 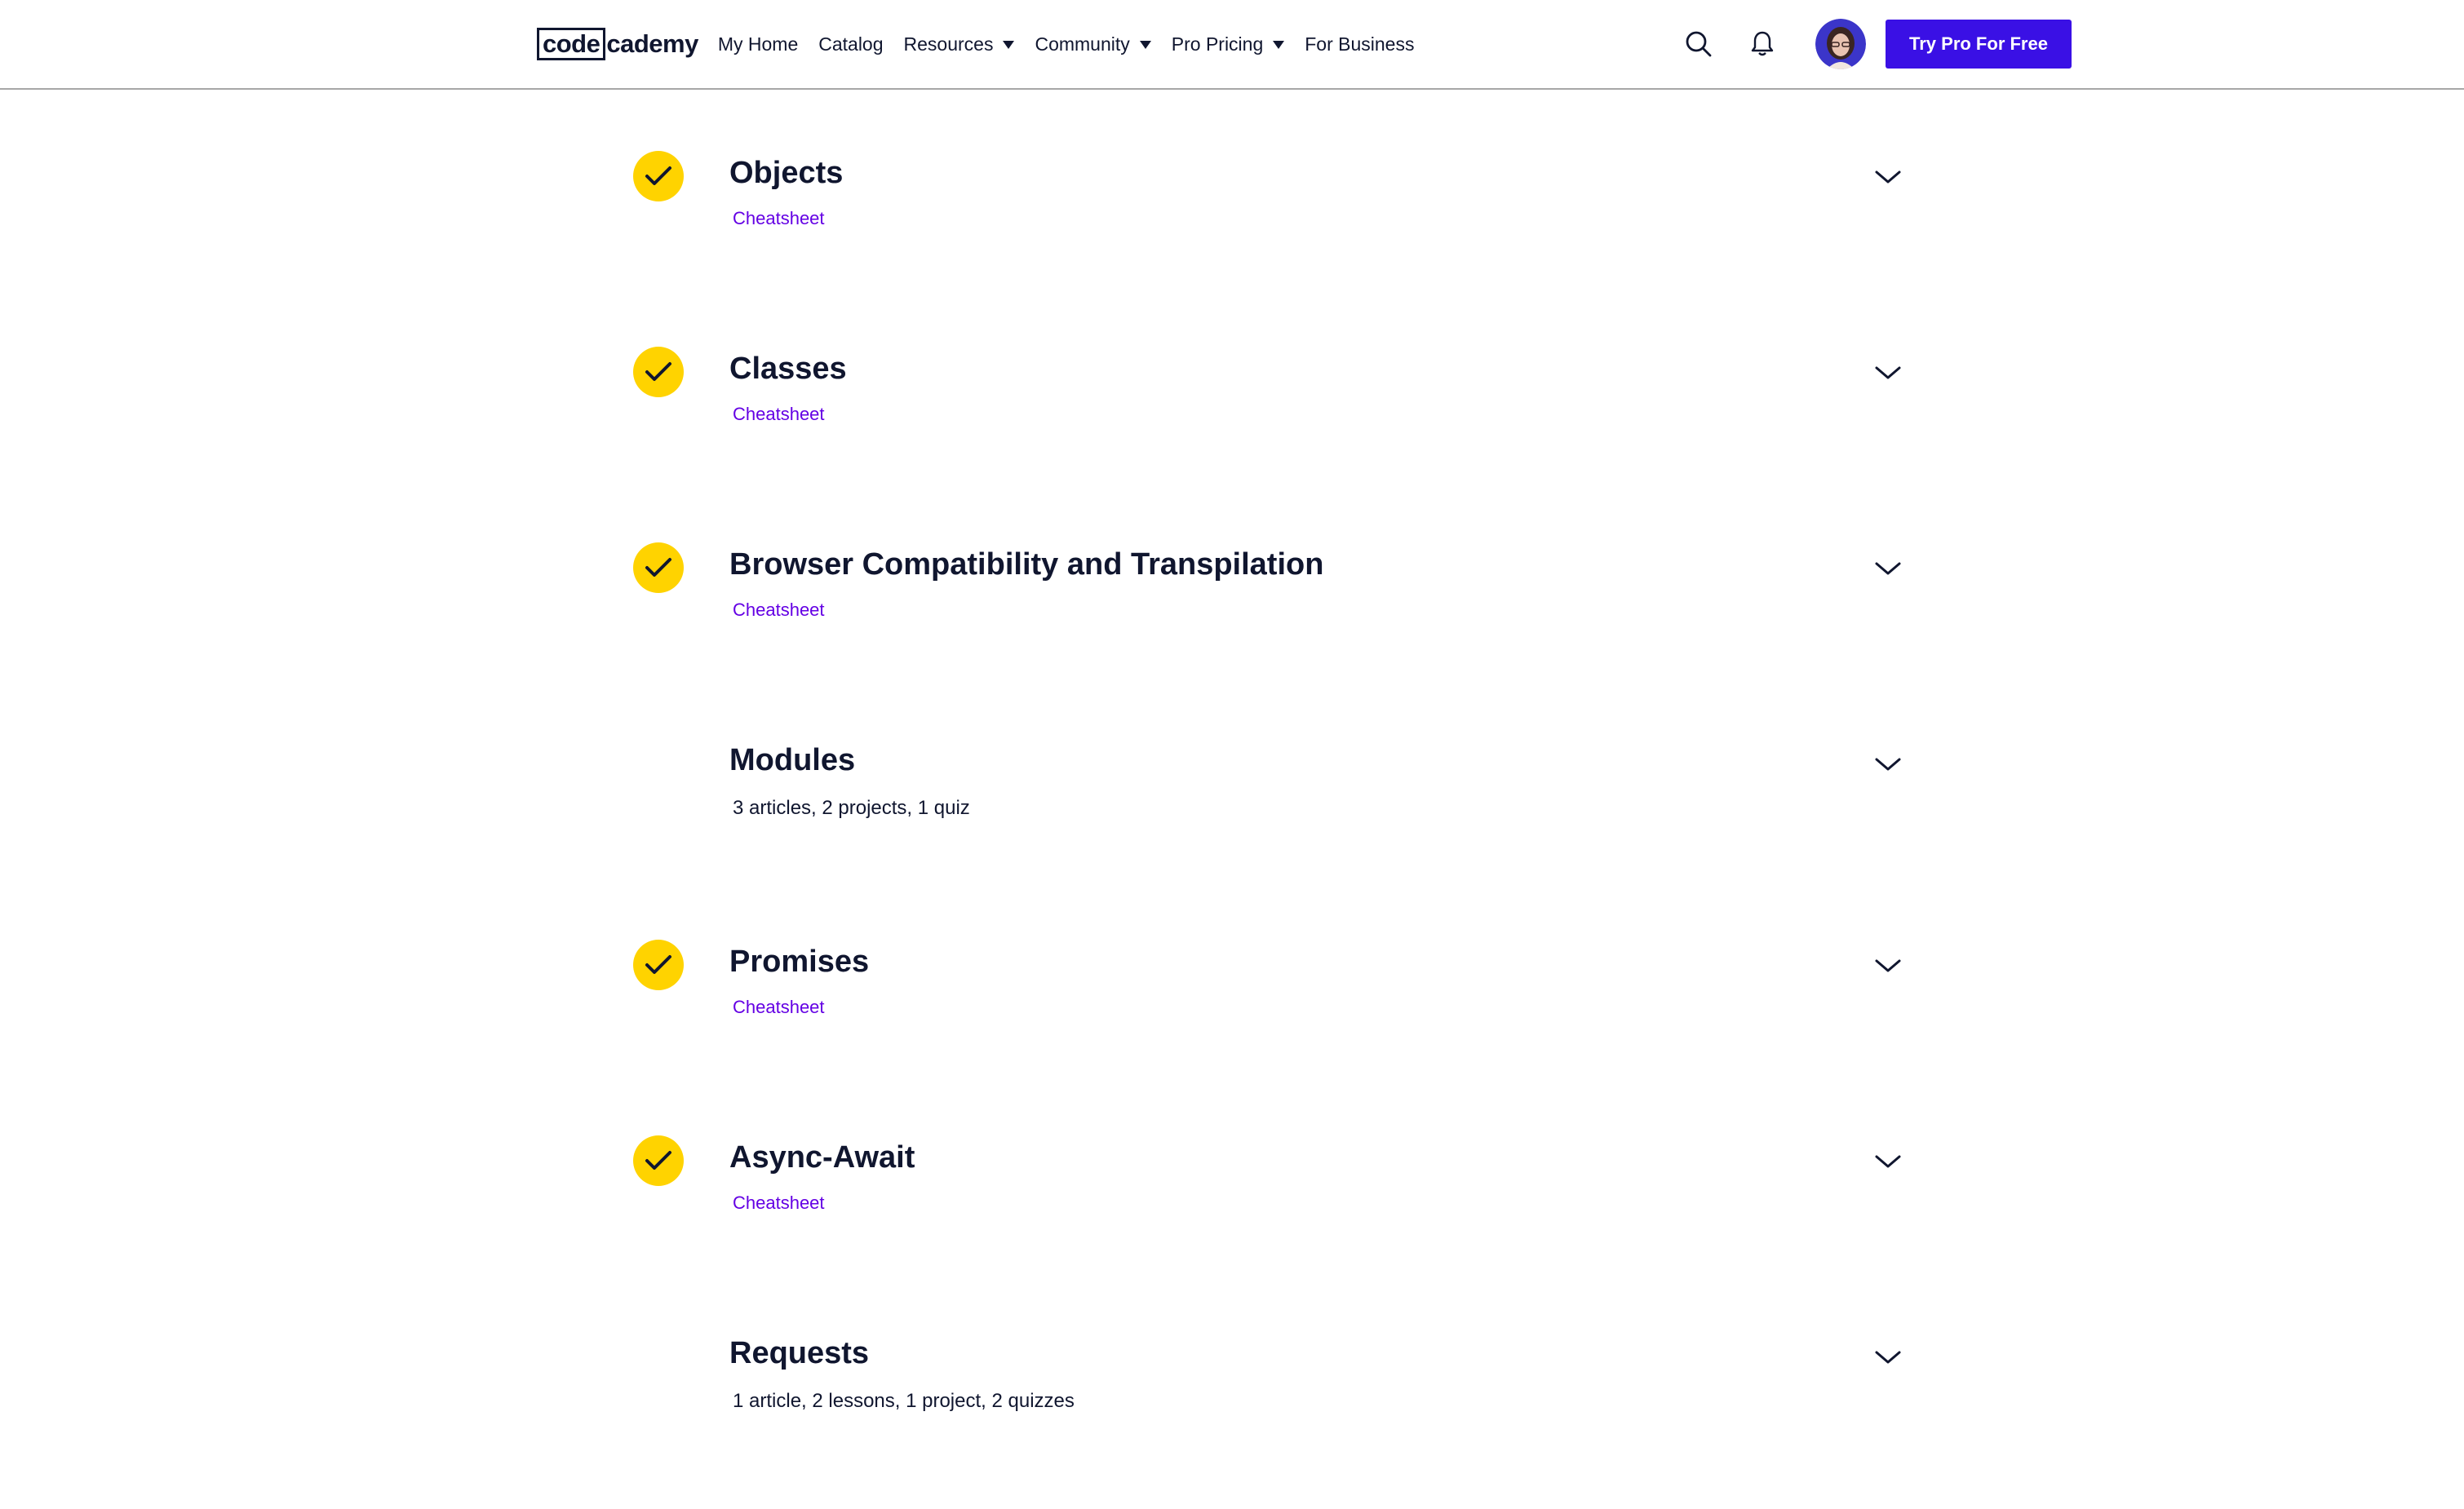 What do you see at coordinates (1876, 44) in the screenshot?
I see `header-tools: Try Pro For Free` at bounding box center [1876, 44].